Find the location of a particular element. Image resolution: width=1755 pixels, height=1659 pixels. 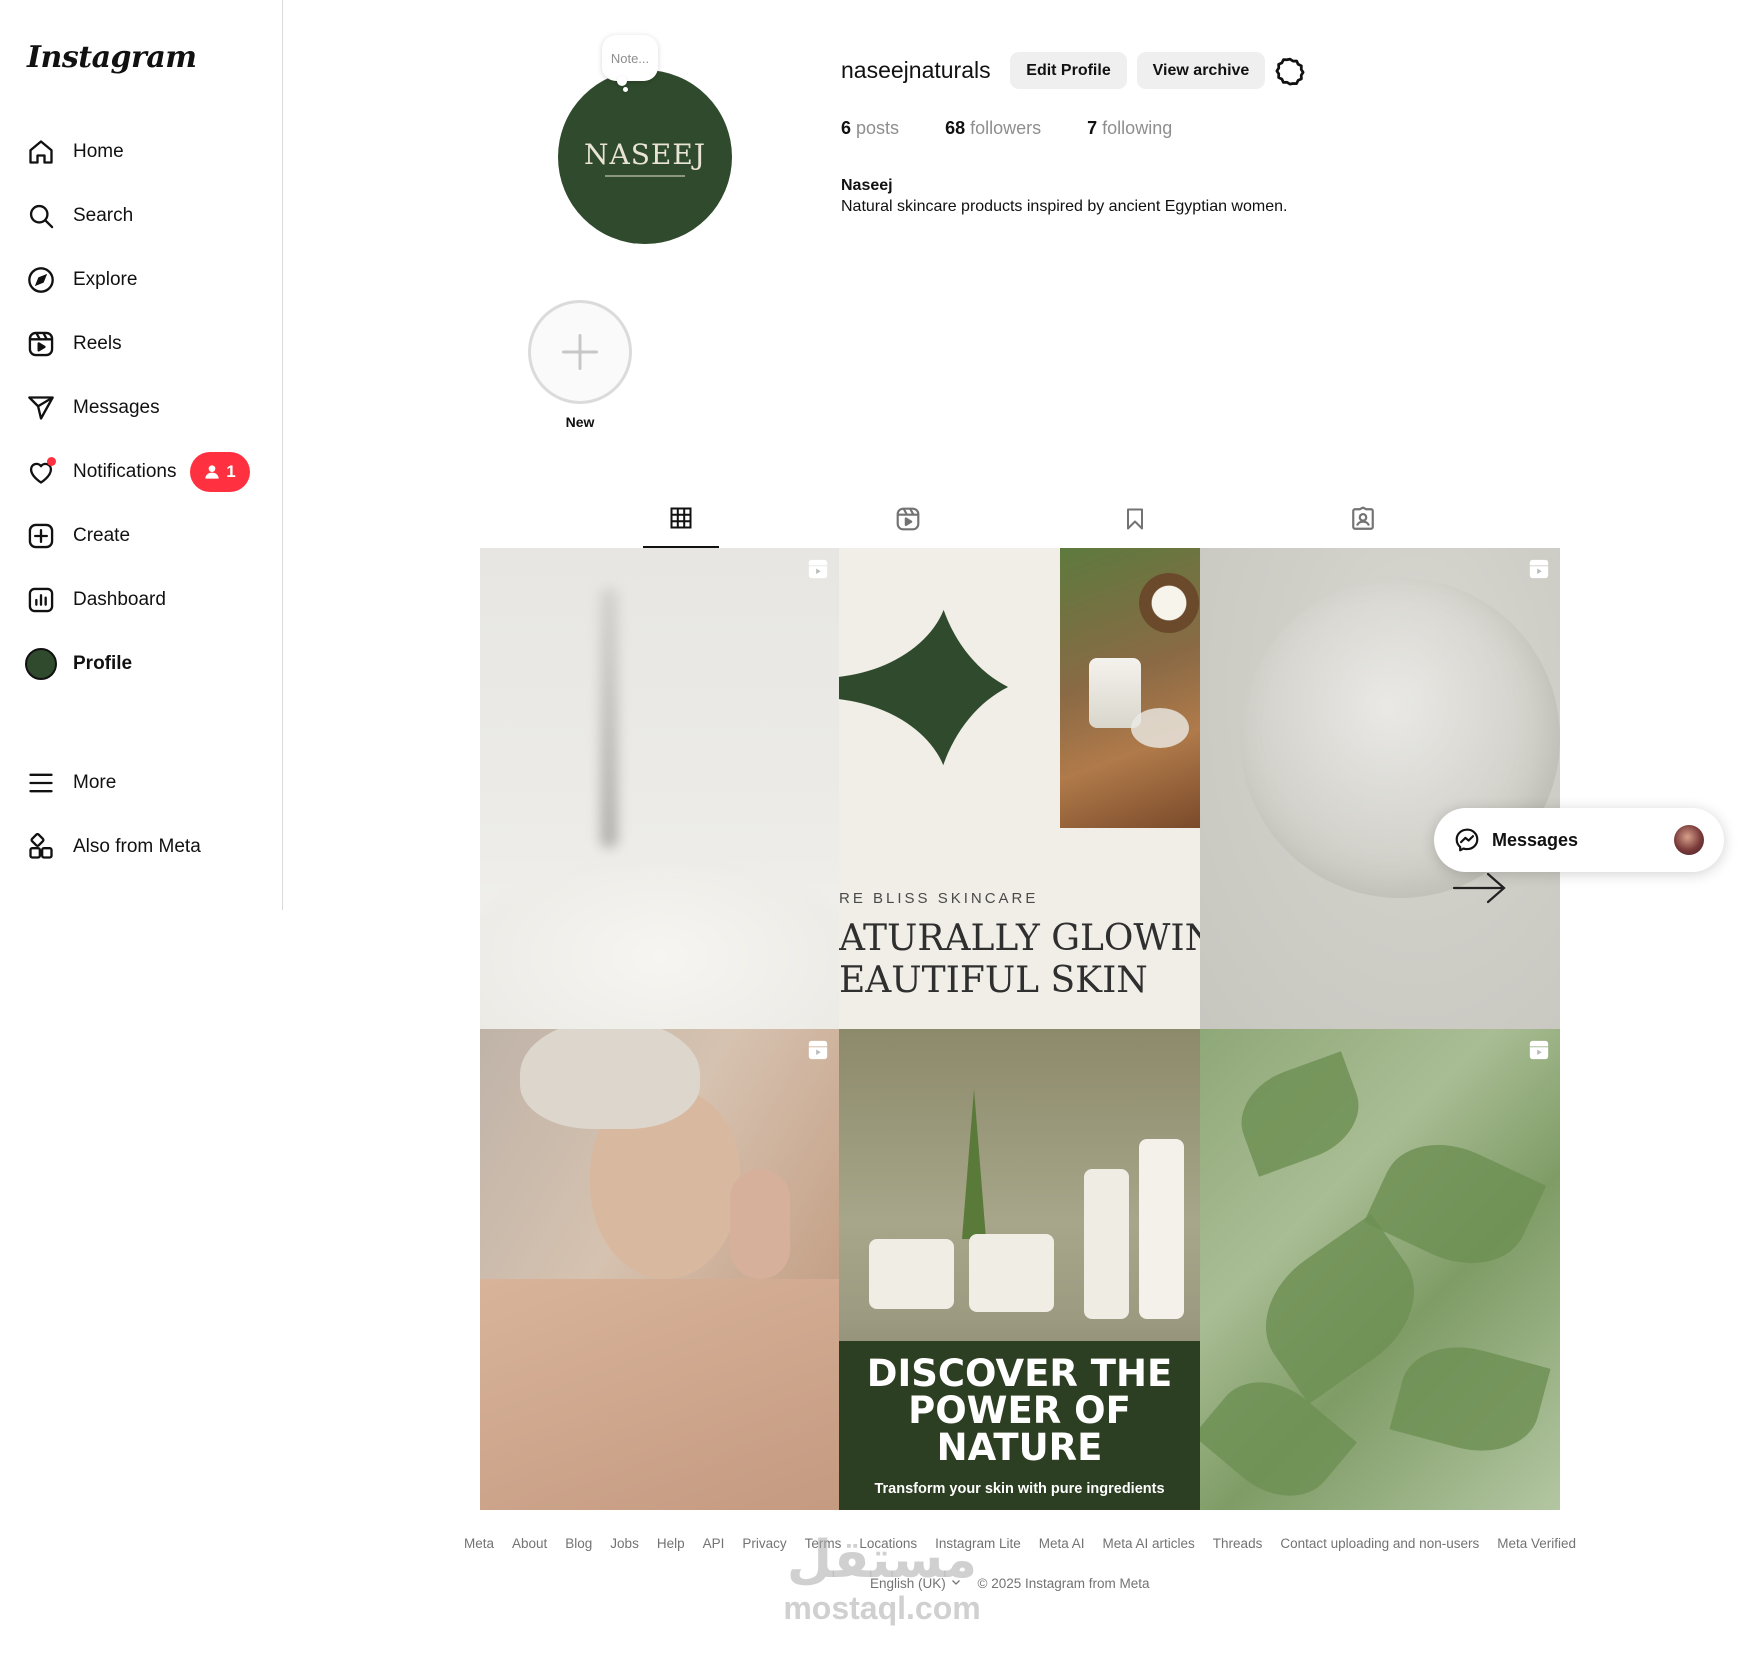

apps-icon is located at coordinates (41, 847).